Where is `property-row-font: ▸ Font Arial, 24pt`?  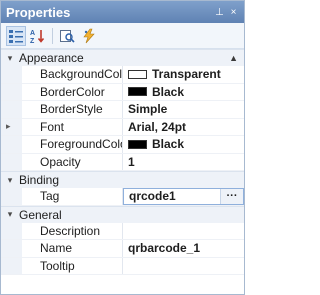 property-row-font: ▸ Font Arial, 24pt is located at coordinates (122, 127).